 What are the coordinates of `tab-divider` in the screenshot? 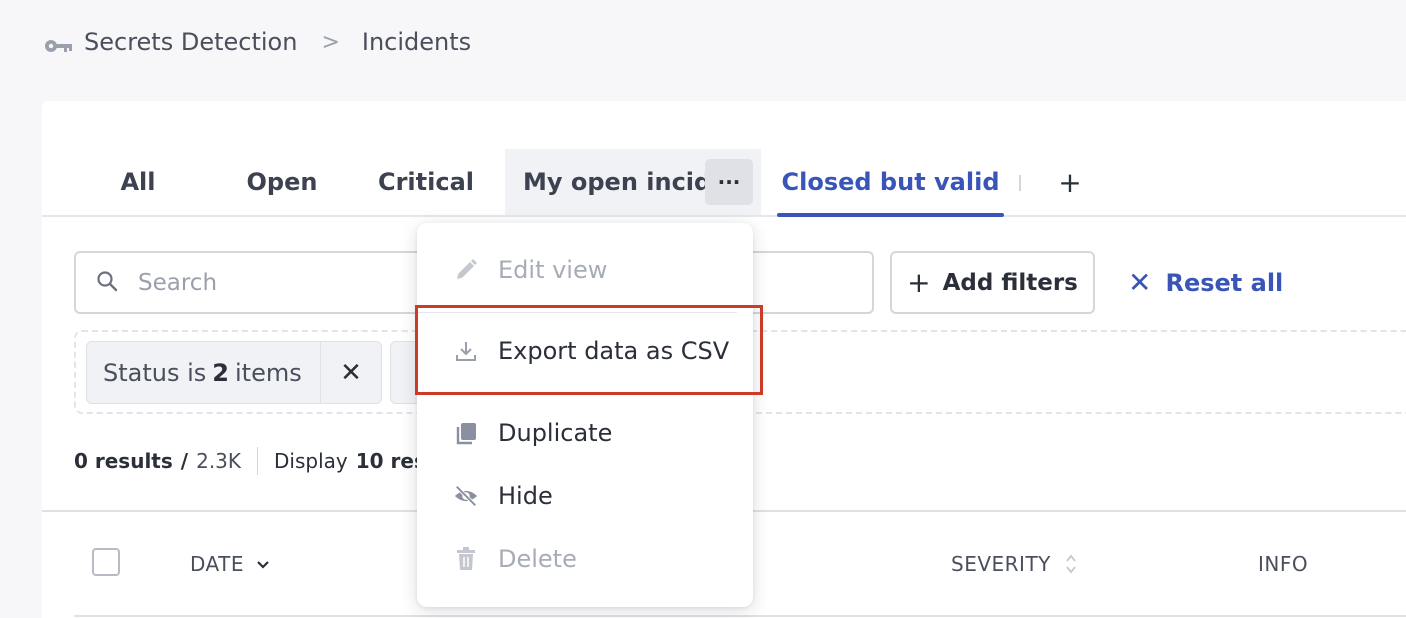 It's located at (1020, 183).